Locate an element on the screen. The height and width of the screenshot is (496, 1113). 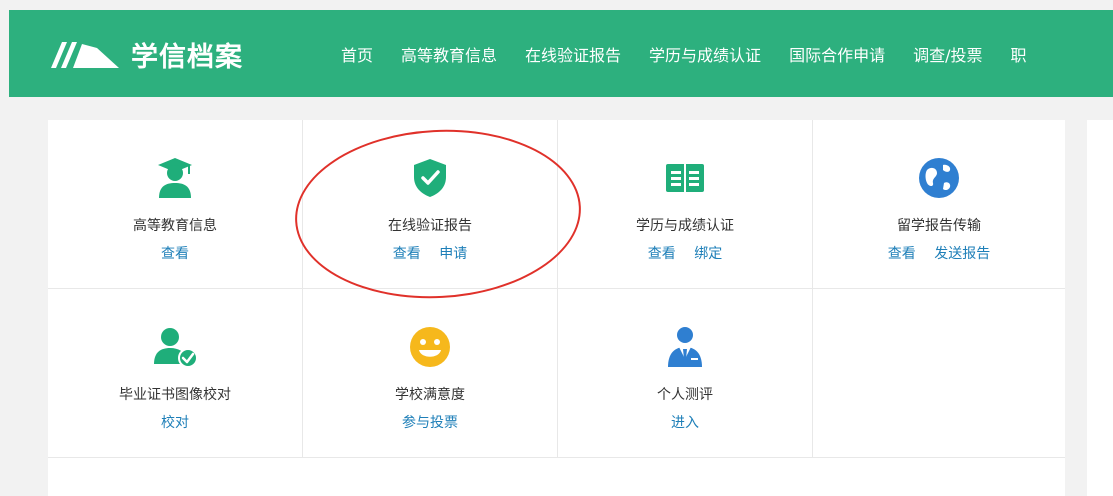
nav-higher-education-info: 高等教育信息 is located at coordinates (449, 54).